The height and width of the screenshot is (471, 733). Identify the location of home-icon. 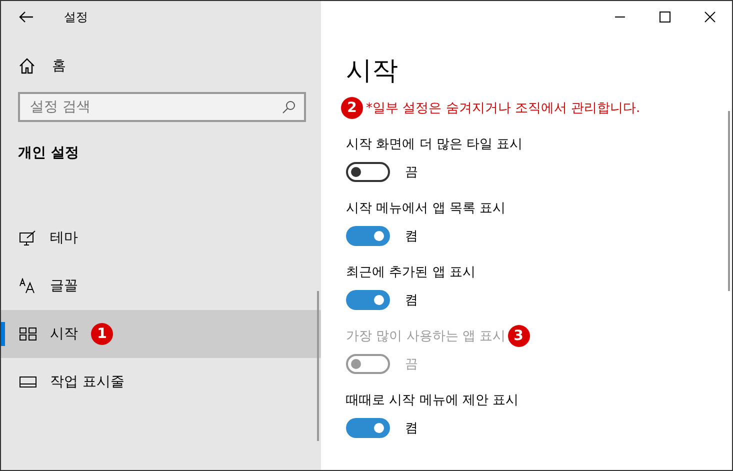
(27, 66).